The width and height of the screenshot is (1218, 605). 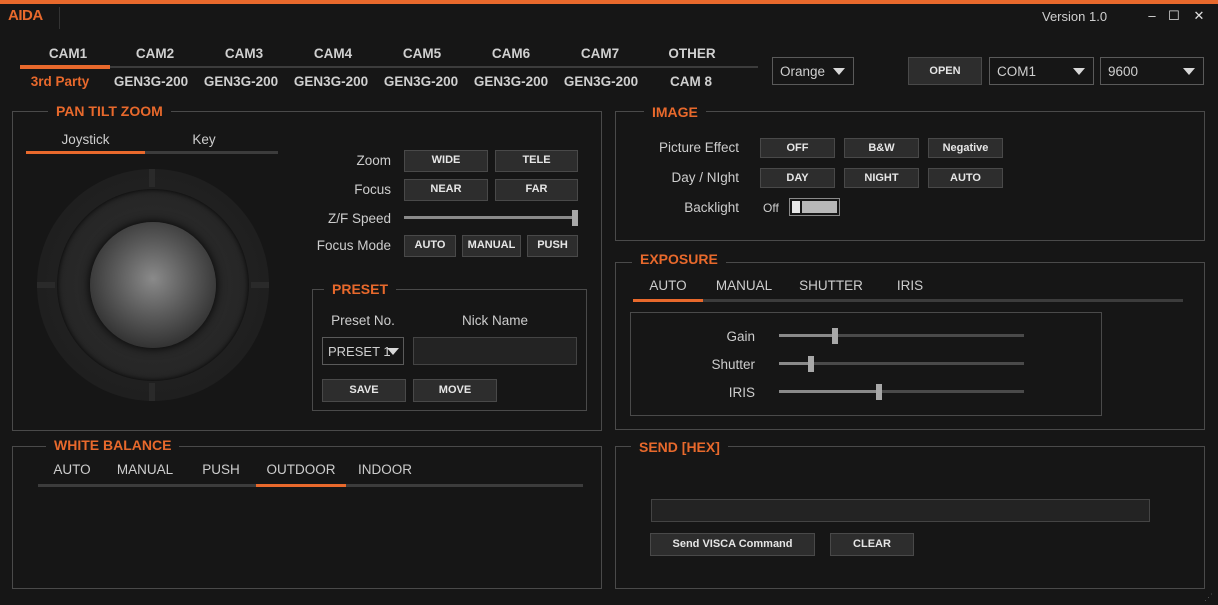 What do you see at coordinates (511, 81) in the screenshot?
I see `cam6-model: GEN3G-200` at bounding box center [511, 81].